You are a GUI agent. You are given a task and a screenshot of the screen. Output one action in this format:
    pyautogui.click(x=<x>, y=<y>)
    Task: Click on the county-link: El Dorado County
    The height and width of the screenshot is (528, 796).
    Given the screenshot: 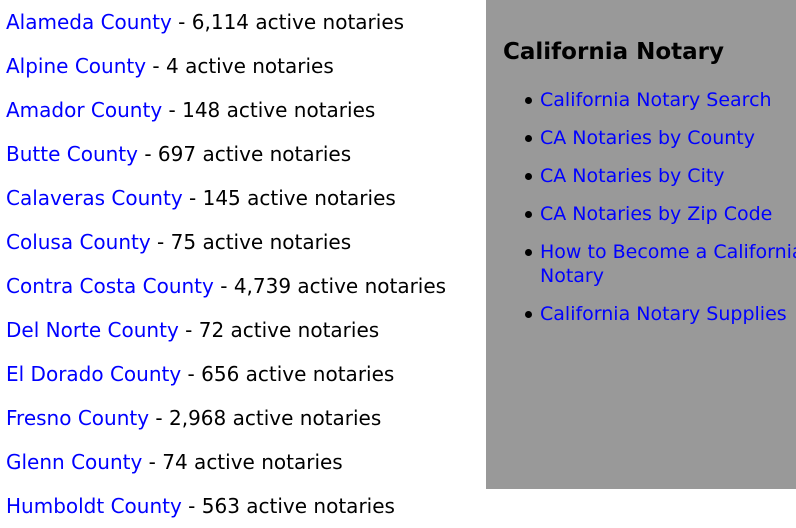 What is the action you would take?
    pyautogui.click(x=93, y=374)
    